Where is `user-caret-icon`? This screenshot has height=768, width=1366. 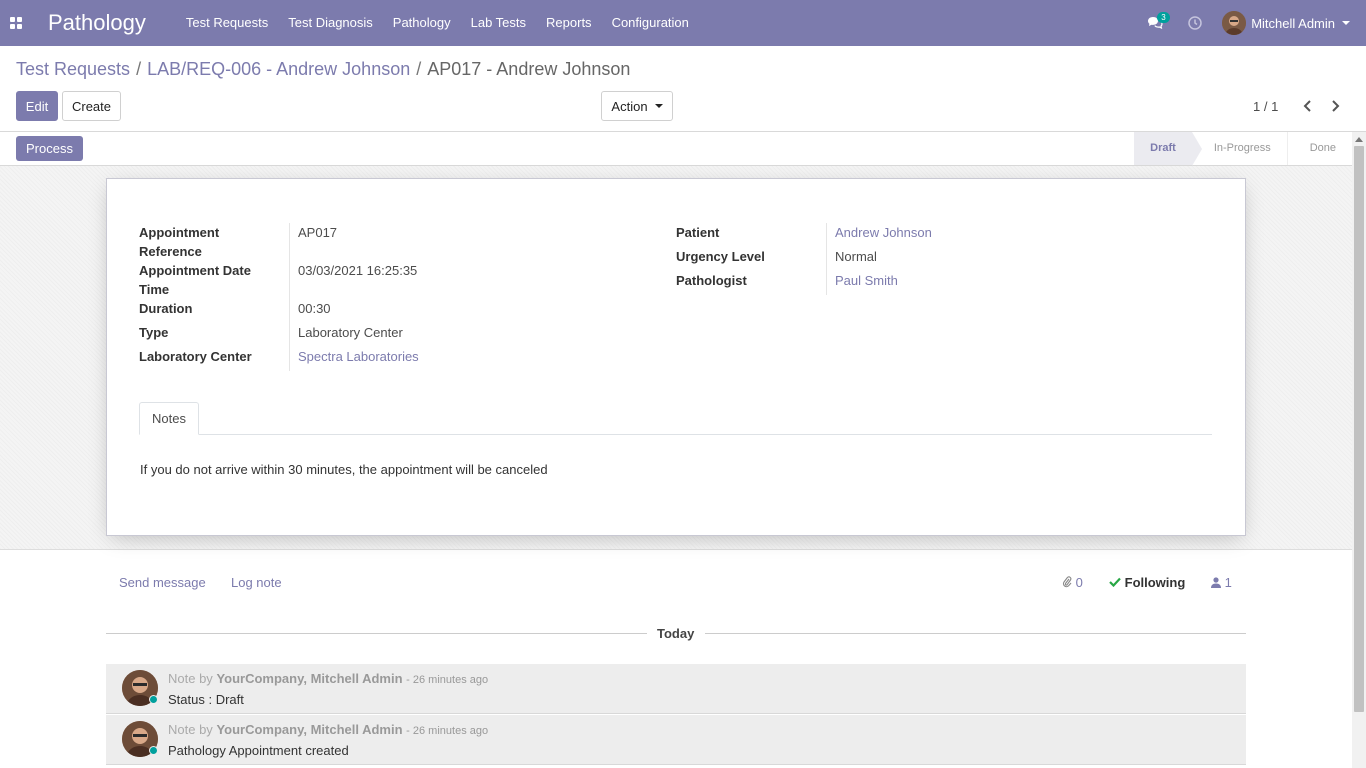
user-caret-icon is located at coordinates (1346, 23).